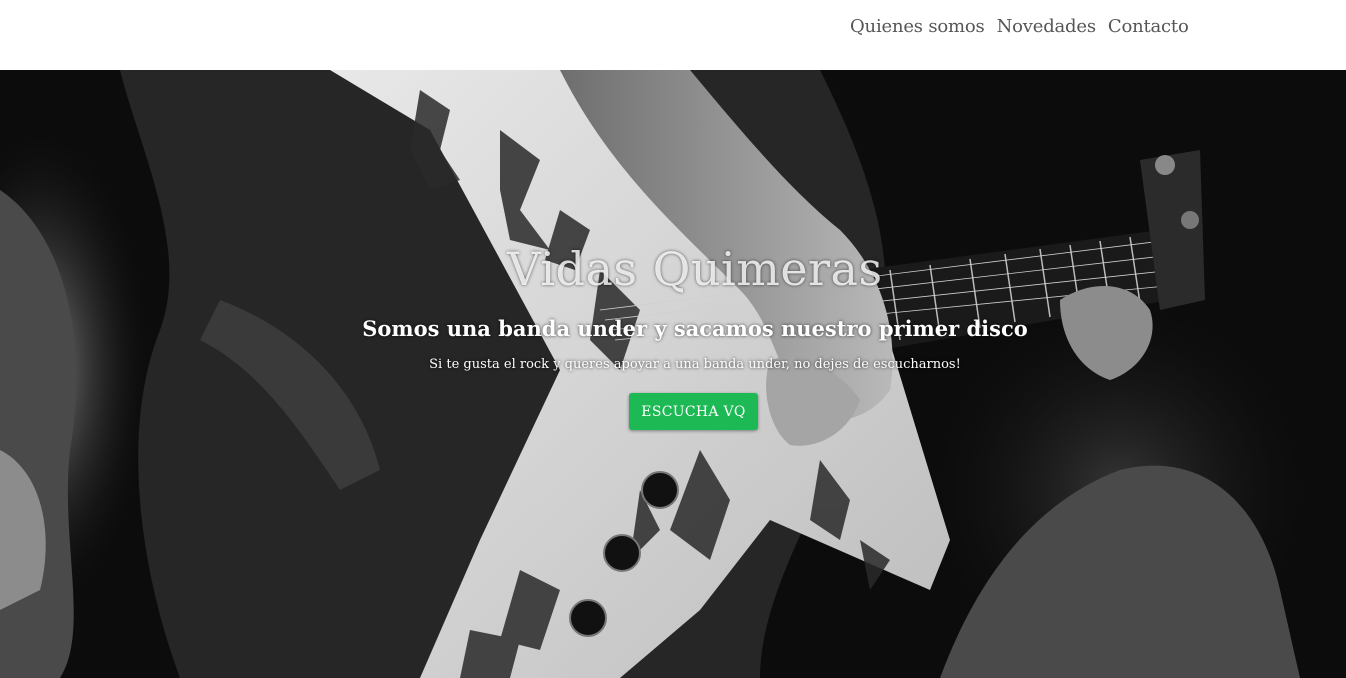 The width and height of the screenshot is (1346, 678). Describe the element at coordinates (695, 269) in the screenshot. I see `hero-title: Vidas Quimeras` at that location.